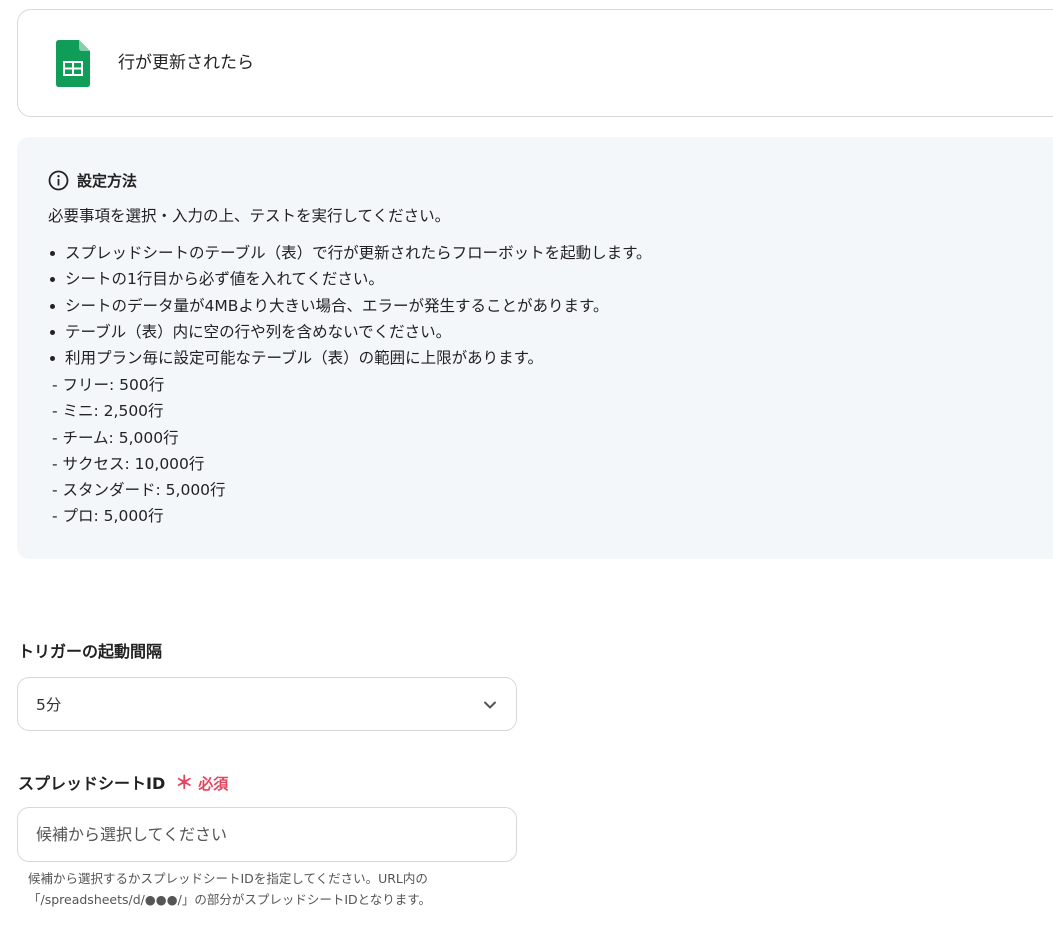  Describe the element at coordinates (213, 784) in the screenshot. I see `required-label: 必須` at that location.